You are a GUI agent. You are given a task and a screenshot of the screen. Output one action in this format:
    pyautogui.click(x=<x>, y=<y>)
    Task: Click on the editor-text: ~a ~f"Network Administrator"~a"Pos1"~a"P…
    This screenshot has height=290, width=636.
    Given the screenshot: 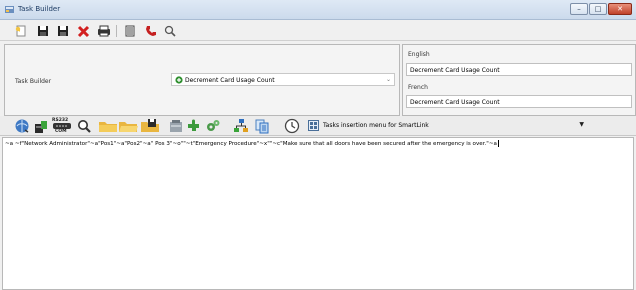 What is the action you would take?
    pyautogui.click(x=251, y=144)
    